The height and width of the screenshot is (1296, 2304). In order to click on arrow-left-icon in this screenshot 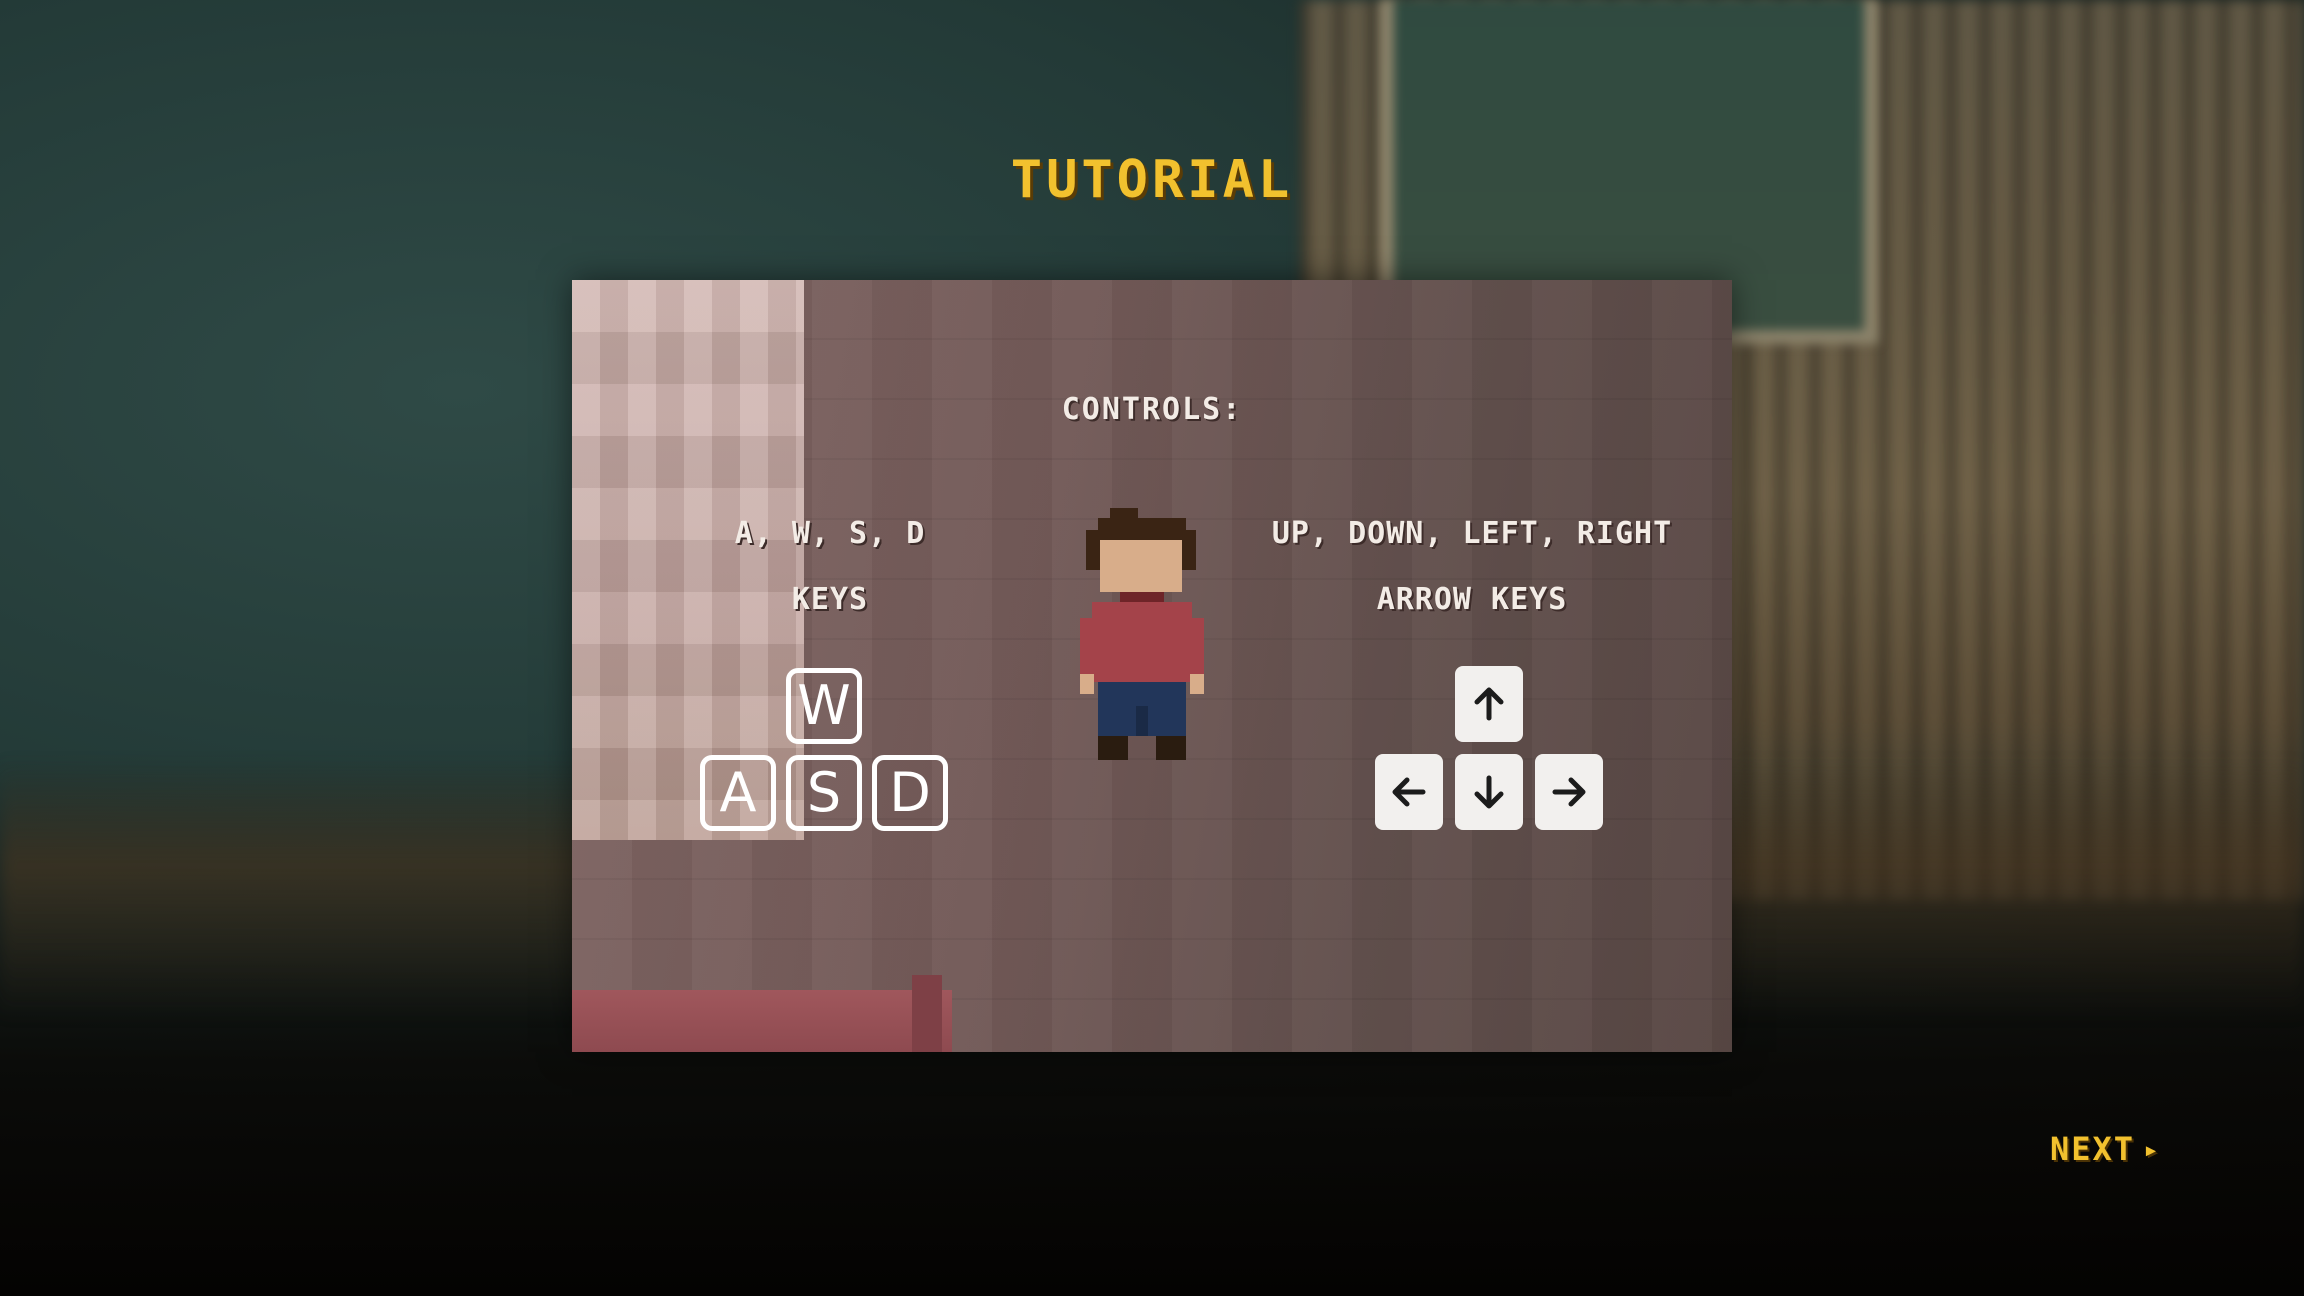, I will do `click(1409, 792)`.